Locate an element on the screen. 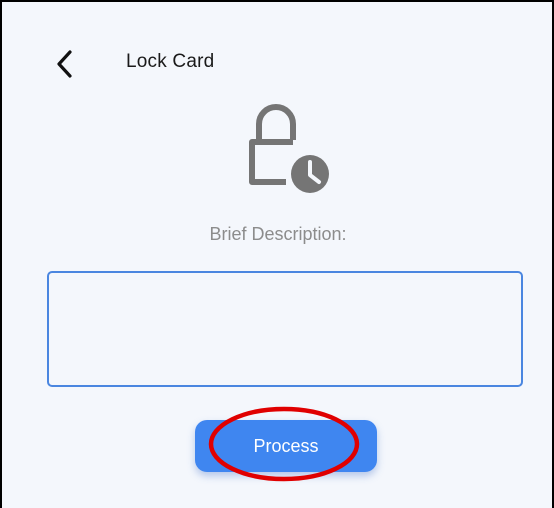 This screenshot has height=508, width=554. chevron-left-icon is located at coordinates (64, 64).